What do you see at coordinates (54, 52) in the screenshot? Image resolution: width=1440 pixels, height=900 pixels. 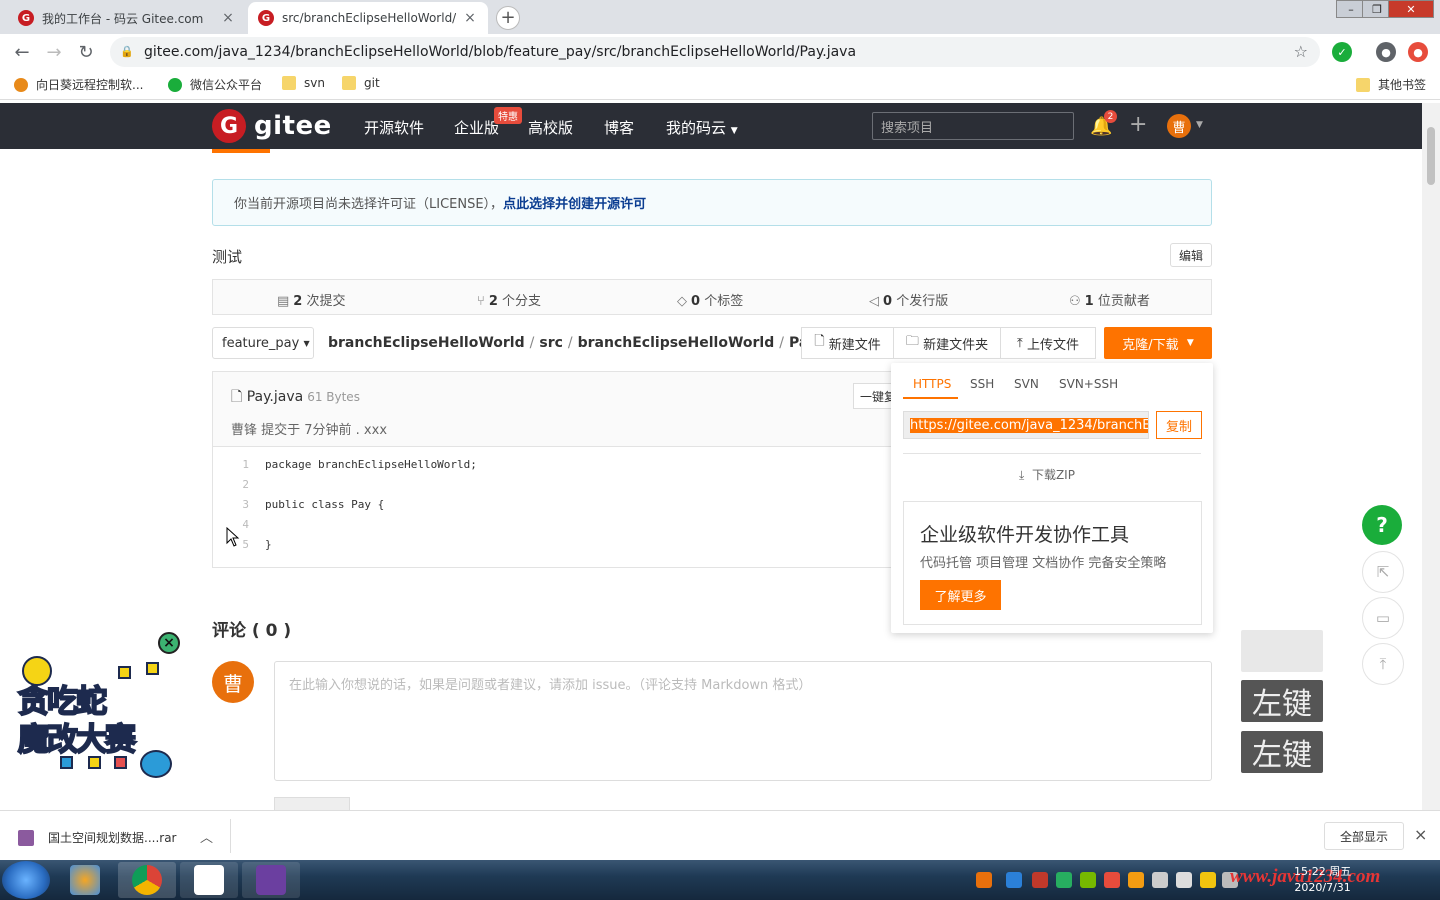 I see `forward-icon: →` at bounding box center [54, 52].